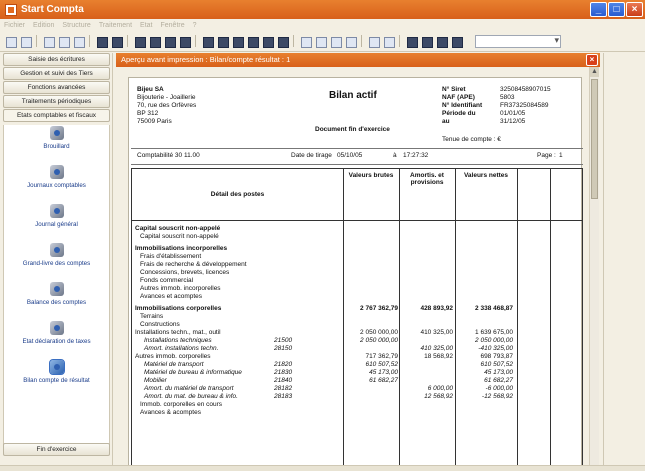 The height and width of the screenshot is (471, 645). What do you see at coordinates (598, 9) in the screenshot?
I see `minimize-button: _` at bounding box center [598, 9].